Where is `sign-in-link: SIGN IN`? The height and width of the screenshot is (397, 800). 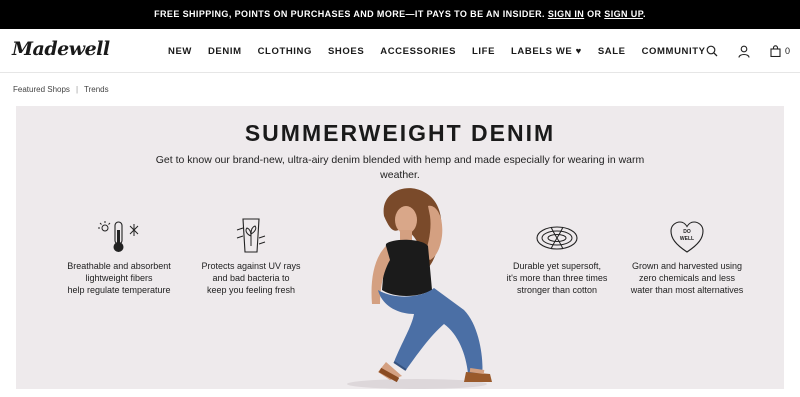 sign-in-link: SIGN IN is located at coordinates (566, 14).